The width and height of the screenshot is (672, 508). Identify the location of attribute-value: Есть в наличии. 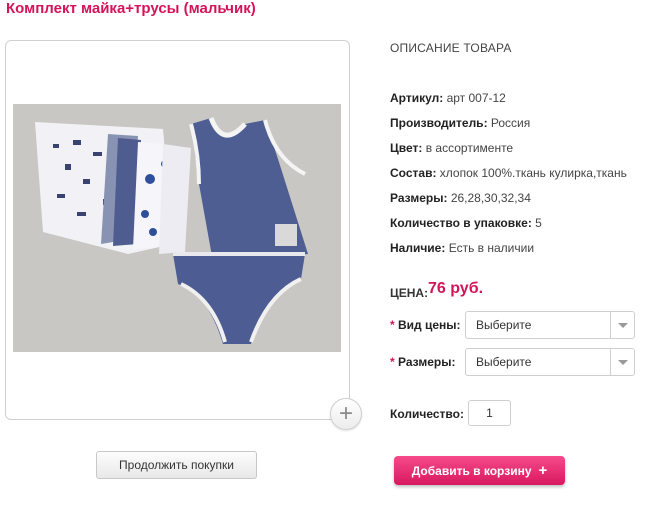
(491, 248).